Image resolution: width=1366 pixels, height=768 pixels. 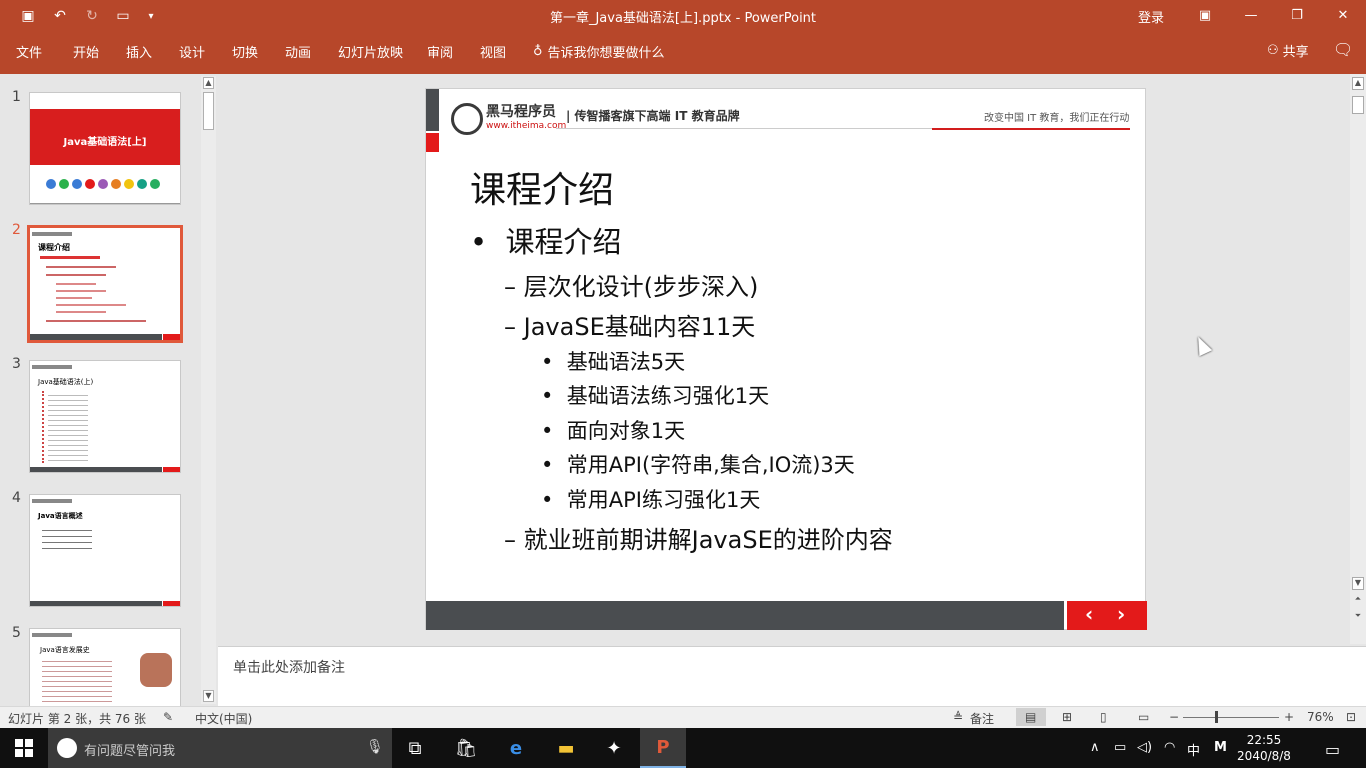 I want to click on mouse-cursor-icon, so click(x=1202, y=345).